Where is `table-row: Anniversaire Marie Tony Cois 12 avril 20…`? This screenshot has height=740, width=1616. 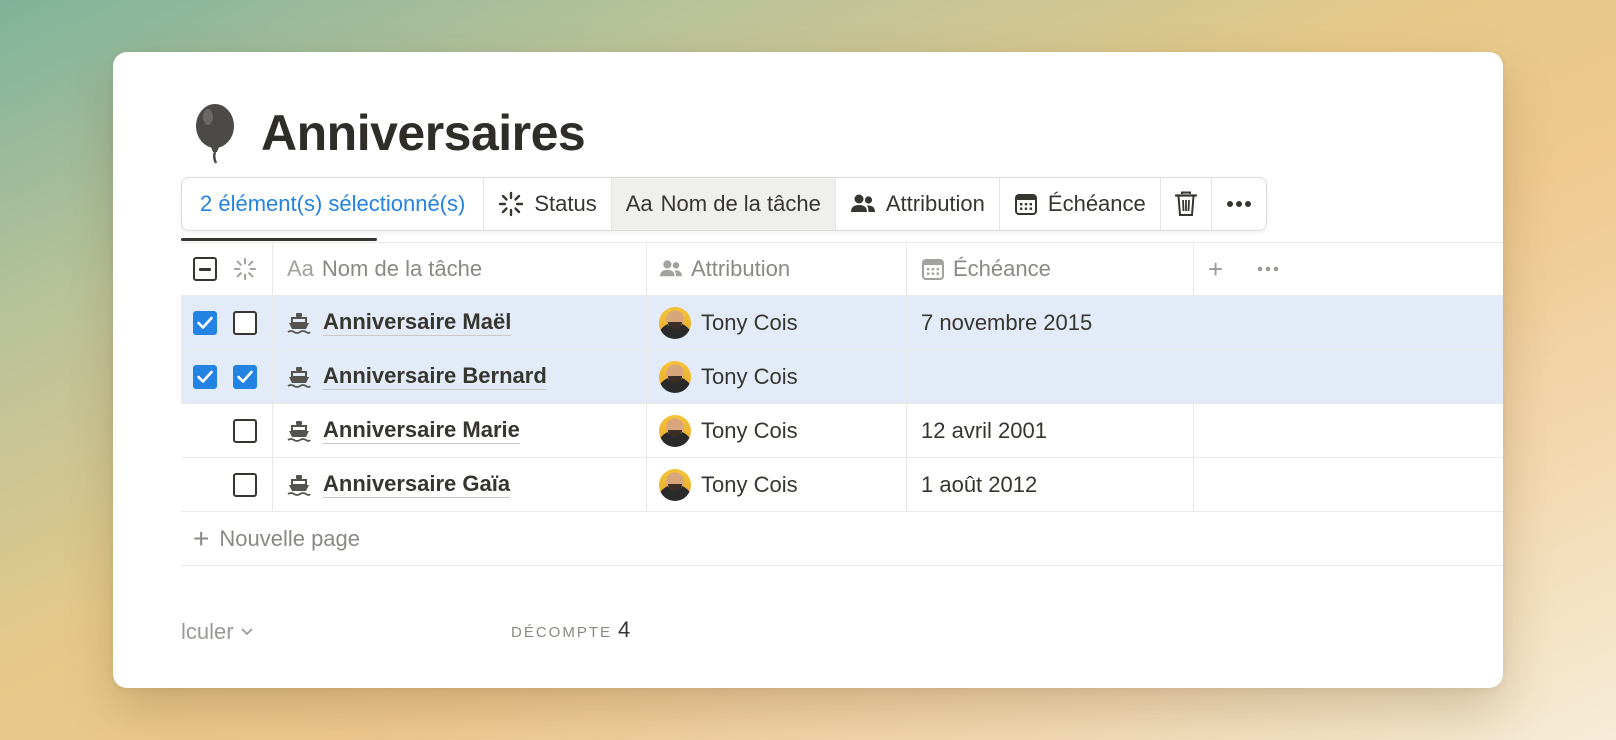 table-row: Anniversaire Marie Tony Cois 12 avril 20… is located at coordinates (842, 431).